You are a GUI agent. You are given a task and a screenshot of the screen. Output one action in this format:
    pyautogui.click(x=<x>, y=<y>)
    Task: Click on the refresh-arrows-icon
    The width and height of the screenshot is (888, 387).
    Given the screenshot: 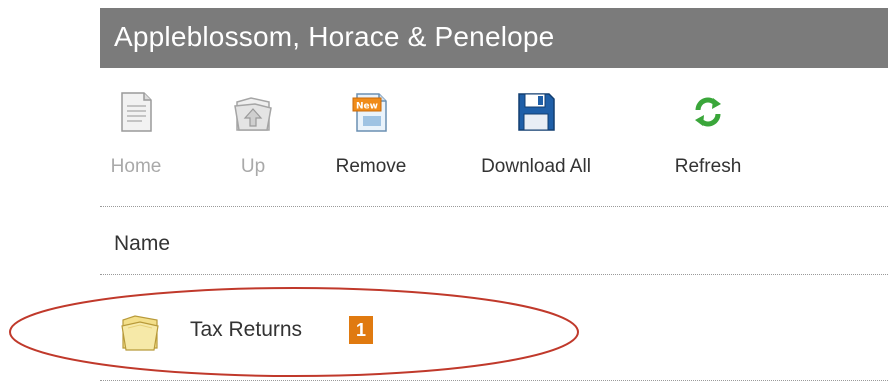 What is the action you would take?
    pyautogui.click(x=708, y=112)
    